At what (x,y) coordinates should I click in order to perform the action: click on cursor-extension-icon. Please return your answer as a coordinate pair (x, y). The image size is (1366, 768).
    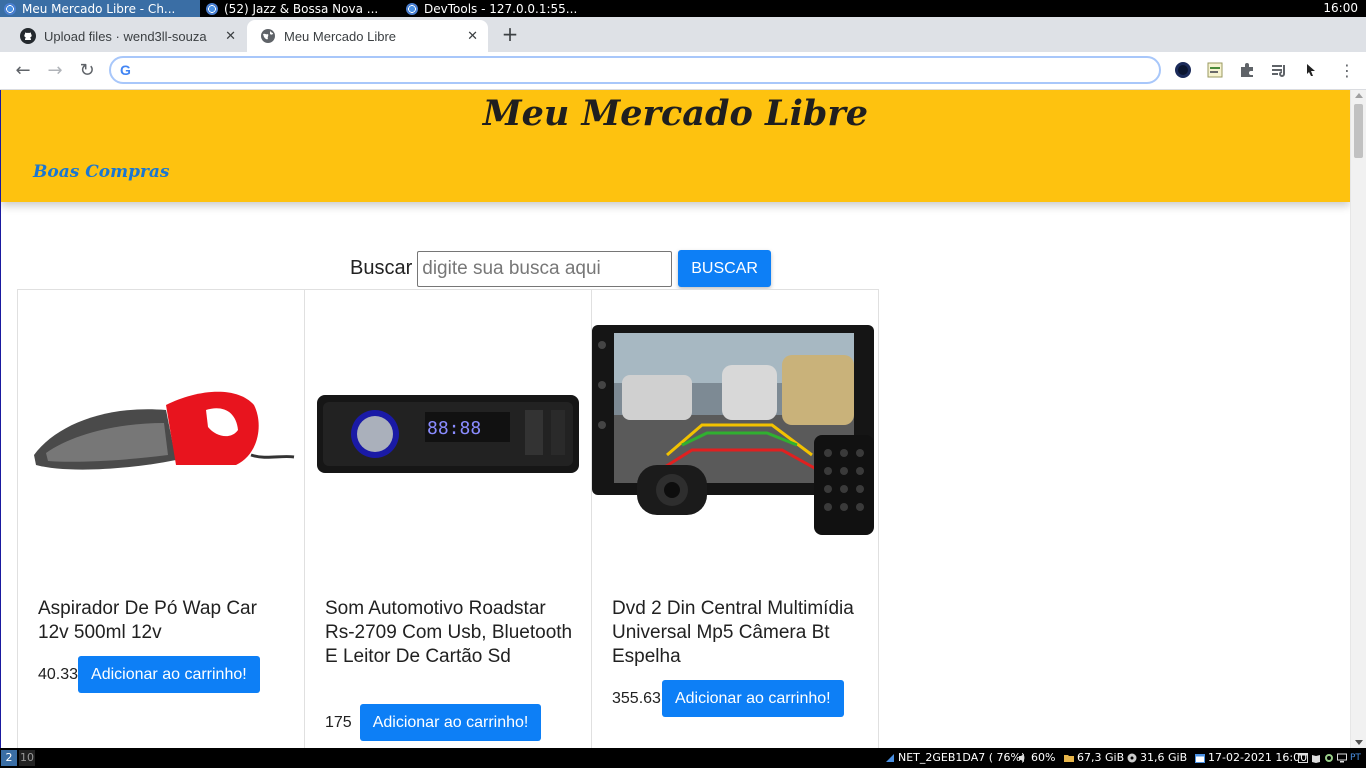
    Looking at the image, I should click on (1311, 70).